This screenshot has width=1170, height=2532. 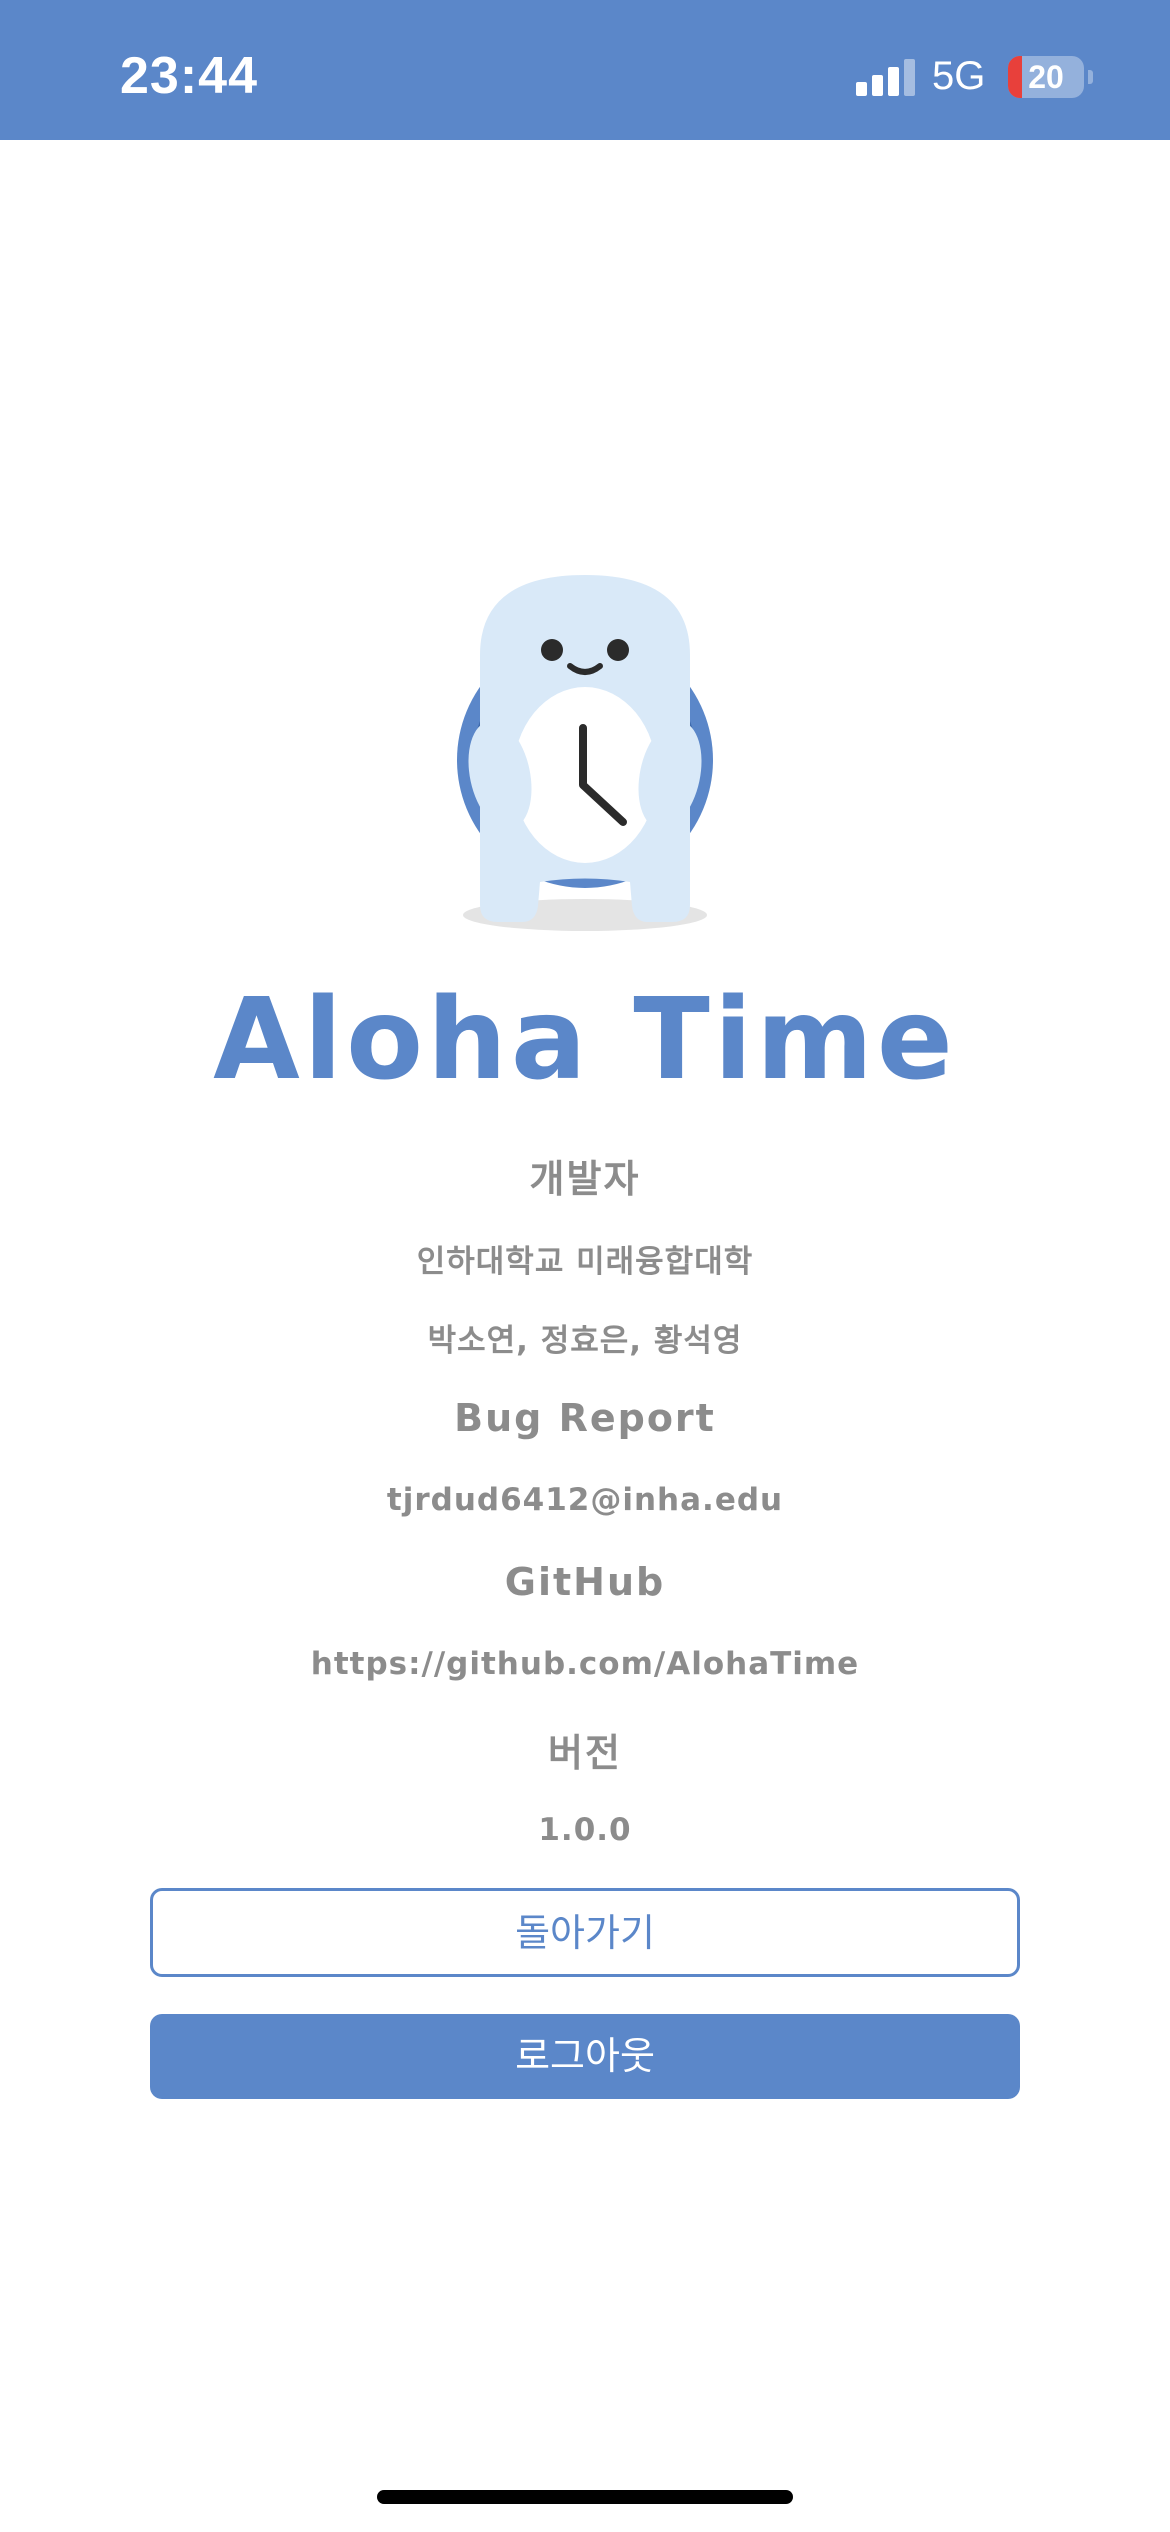 What do you see at coordinates (585, 753) in the screenshot?
I see `aloha-clock-mascot-icon` at bounding box center [585, 753].